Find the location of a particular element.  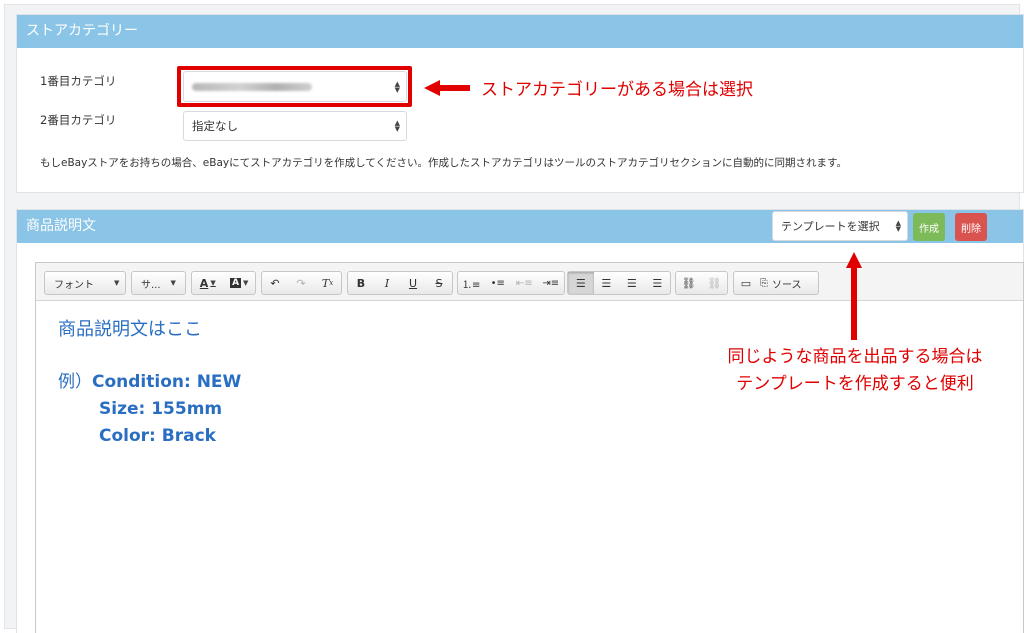

format-group: B I U S is located at coordinates (400, 283).